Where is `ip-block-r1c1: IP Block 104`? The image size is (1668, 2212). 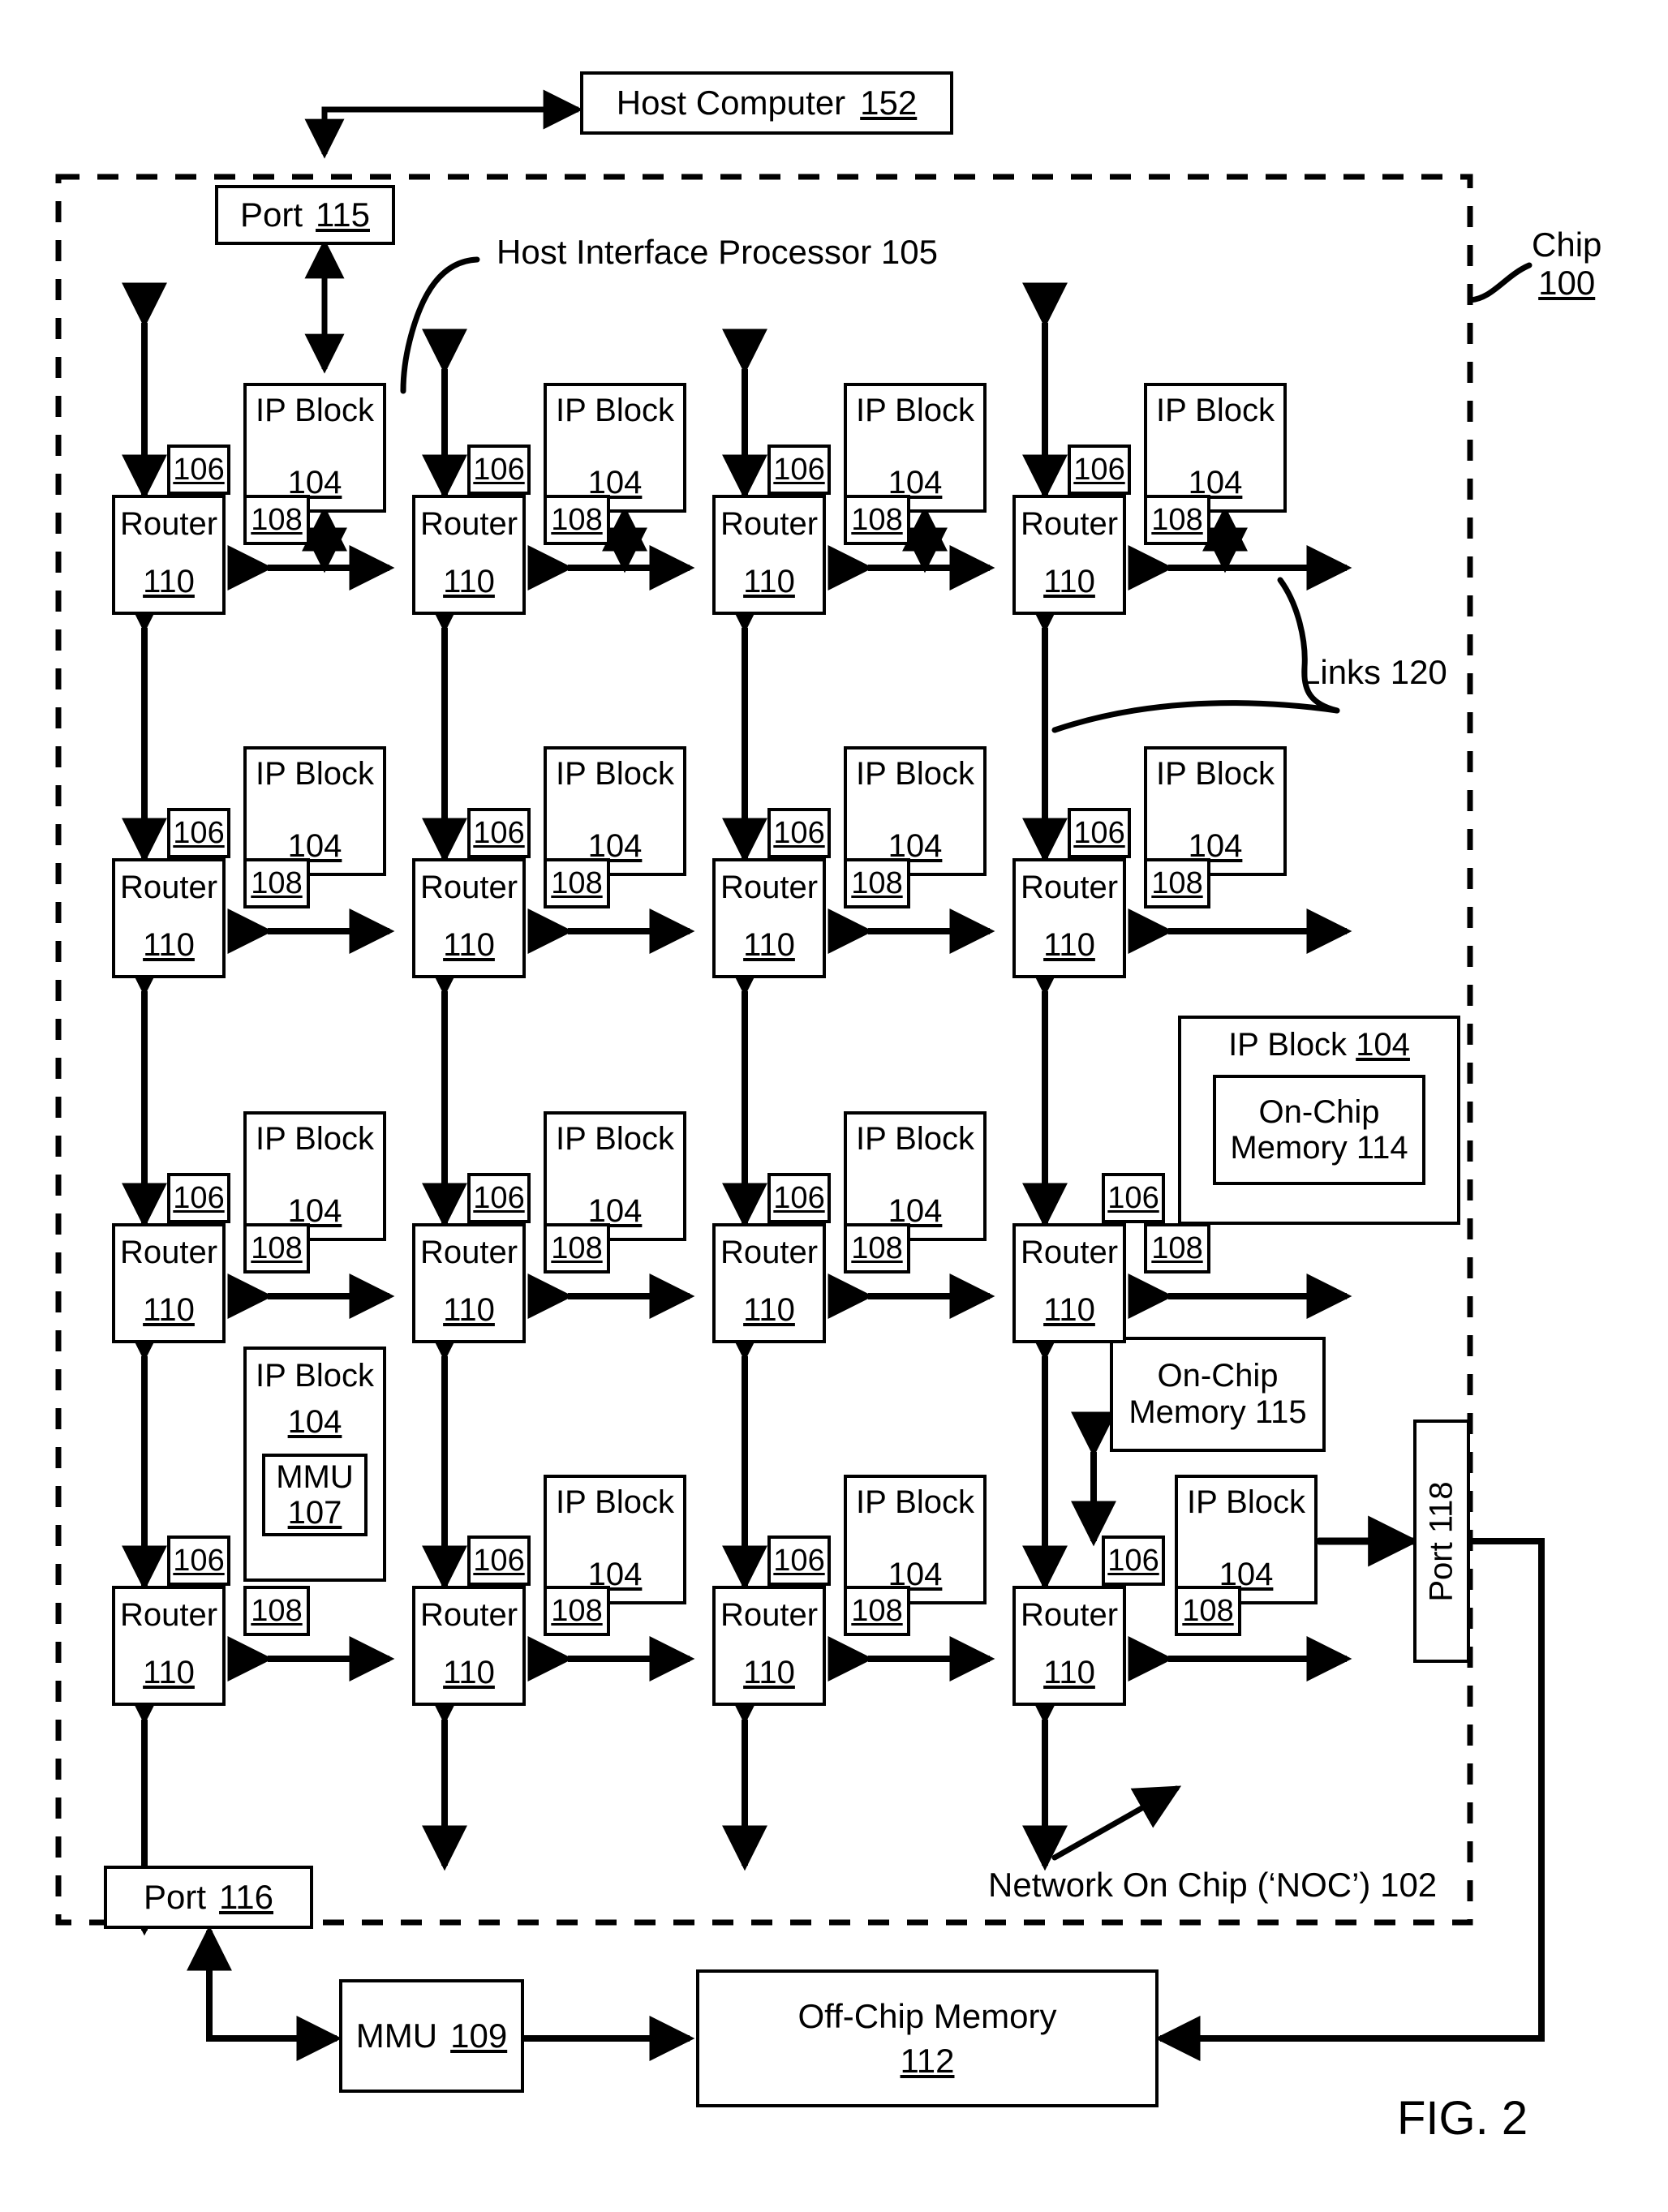
ip-block-r1c1: IP Block 104 is located at coordinates (315, 448).